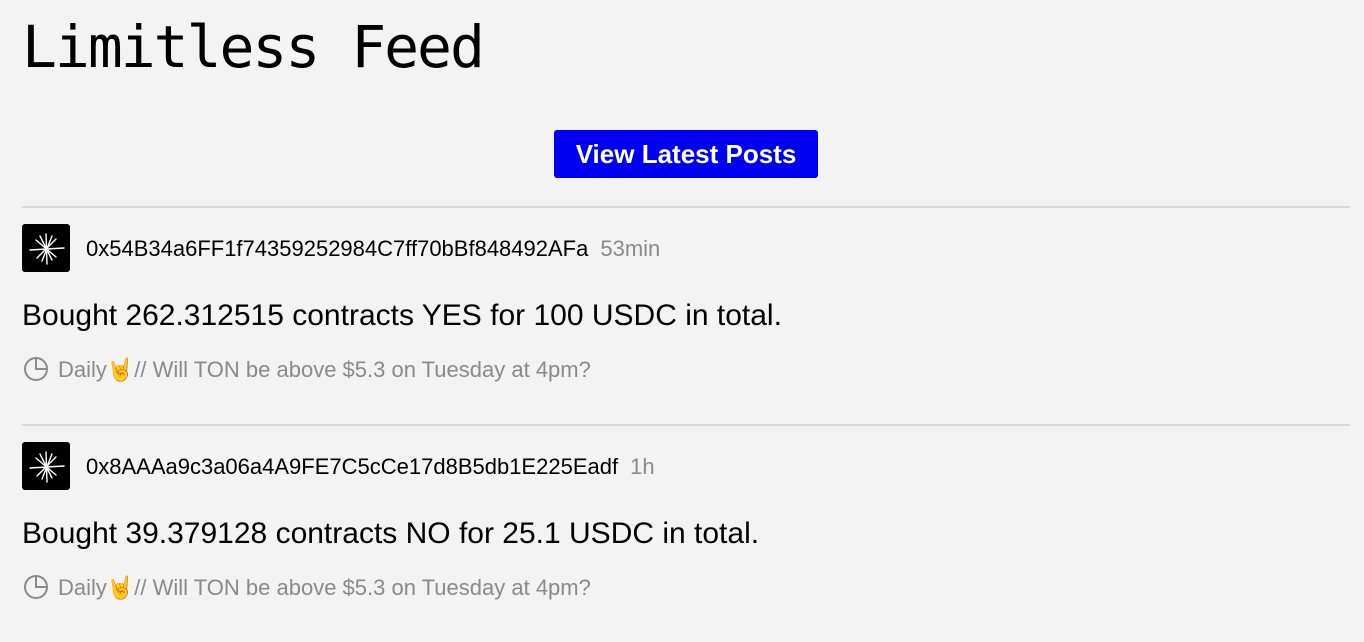  Describe the element at coordinates (630, 248) in the screenshot. I see `post-time: 53min` at that location.